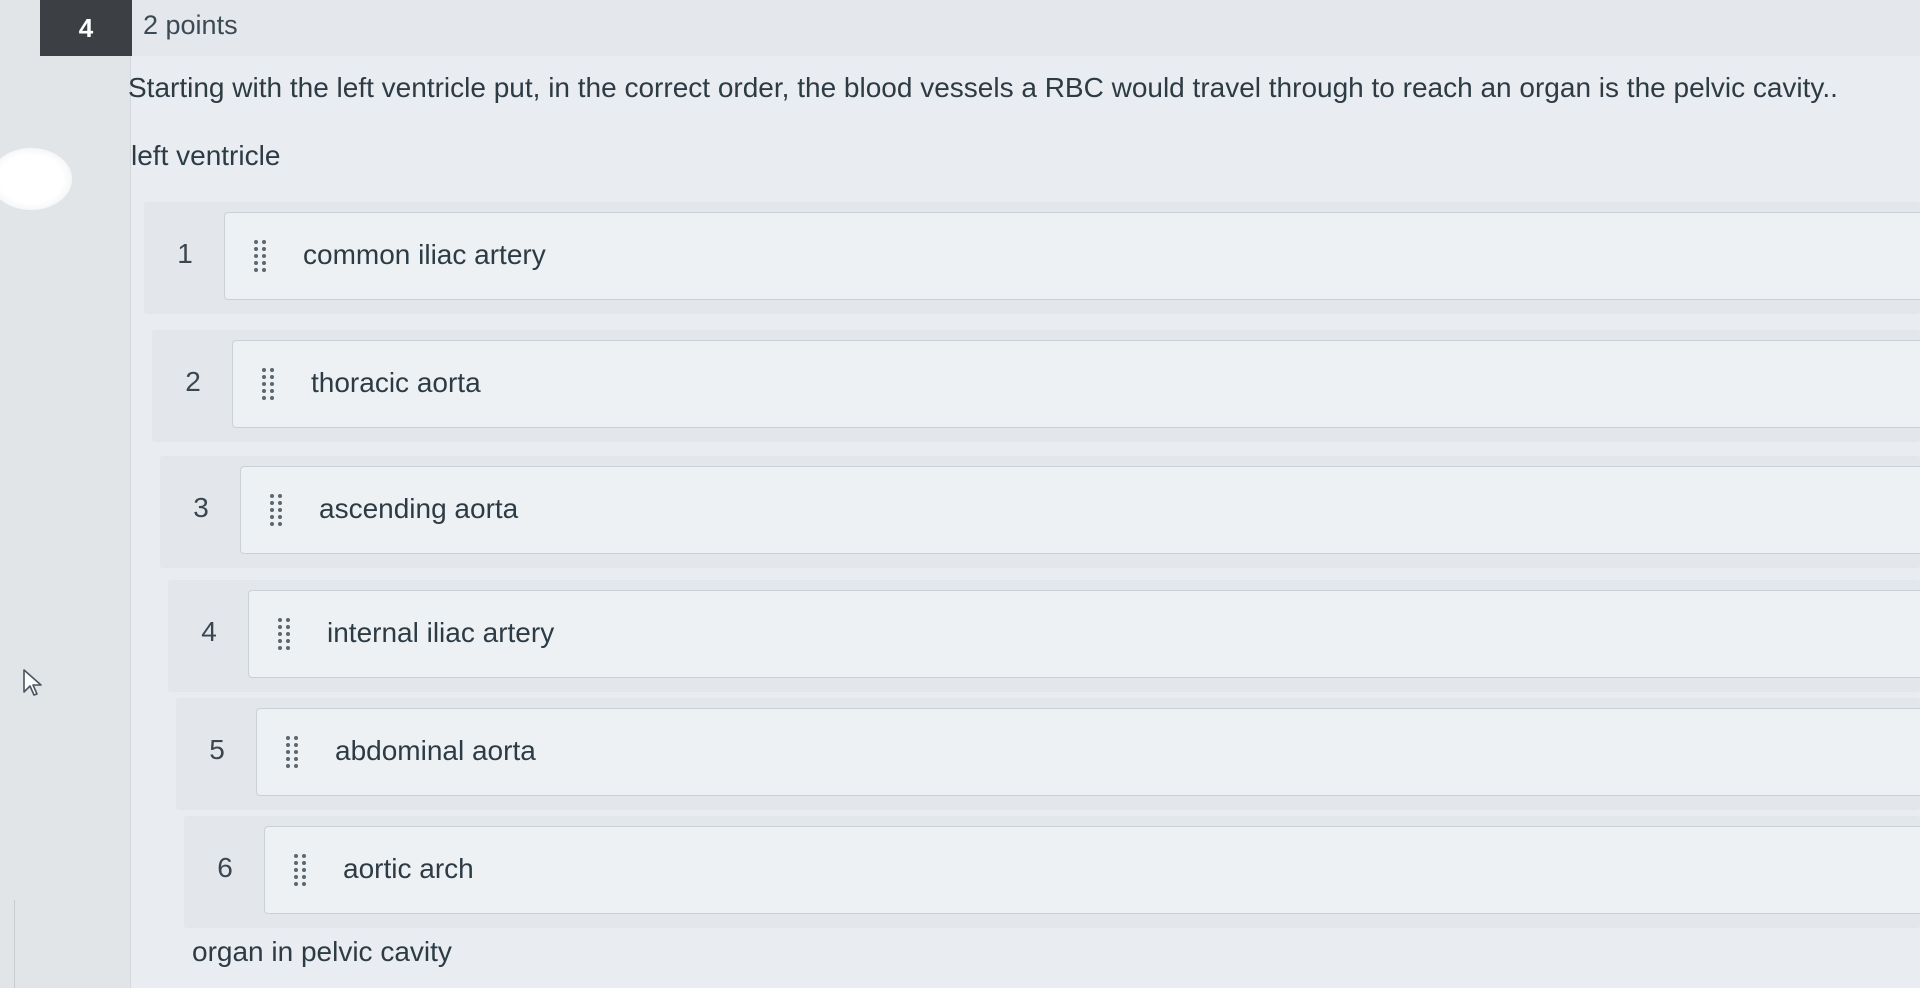 This screenshot has height=988, width=1920. I want to click on ordering-item-label: thoracic aorta, so click(396, 382).